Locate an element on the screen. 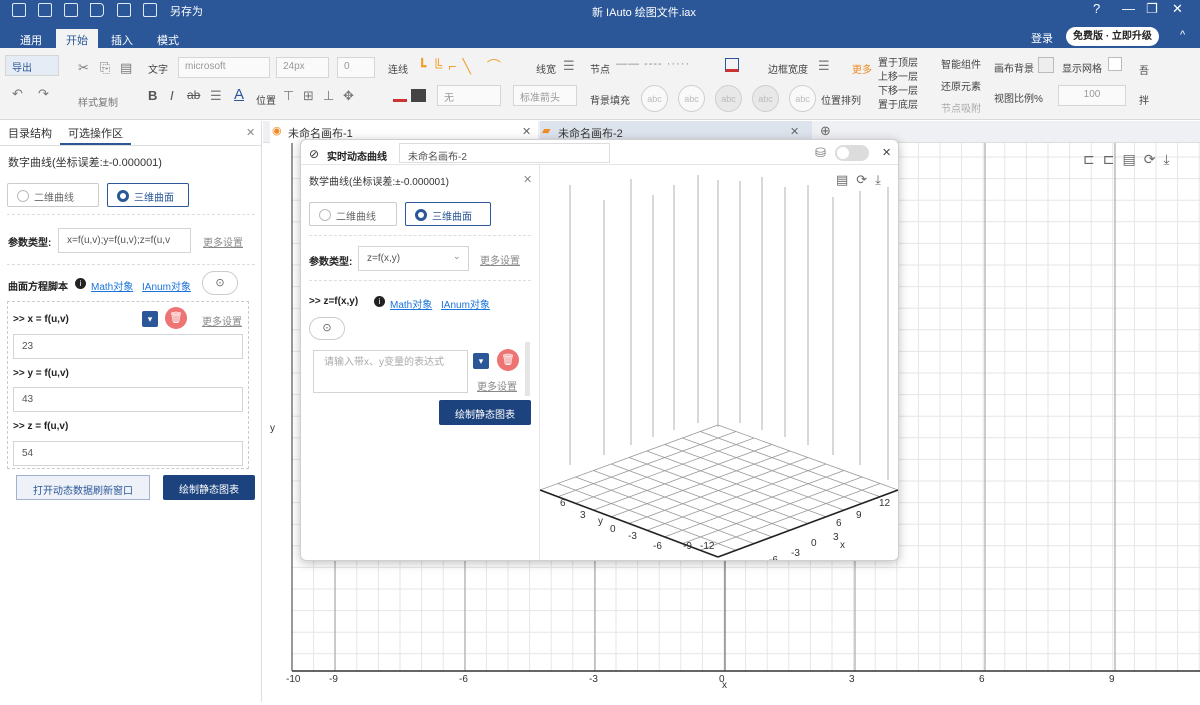 The image size is (1200, 705). undo-icon: ↶ is located at coordinates (17, 94).